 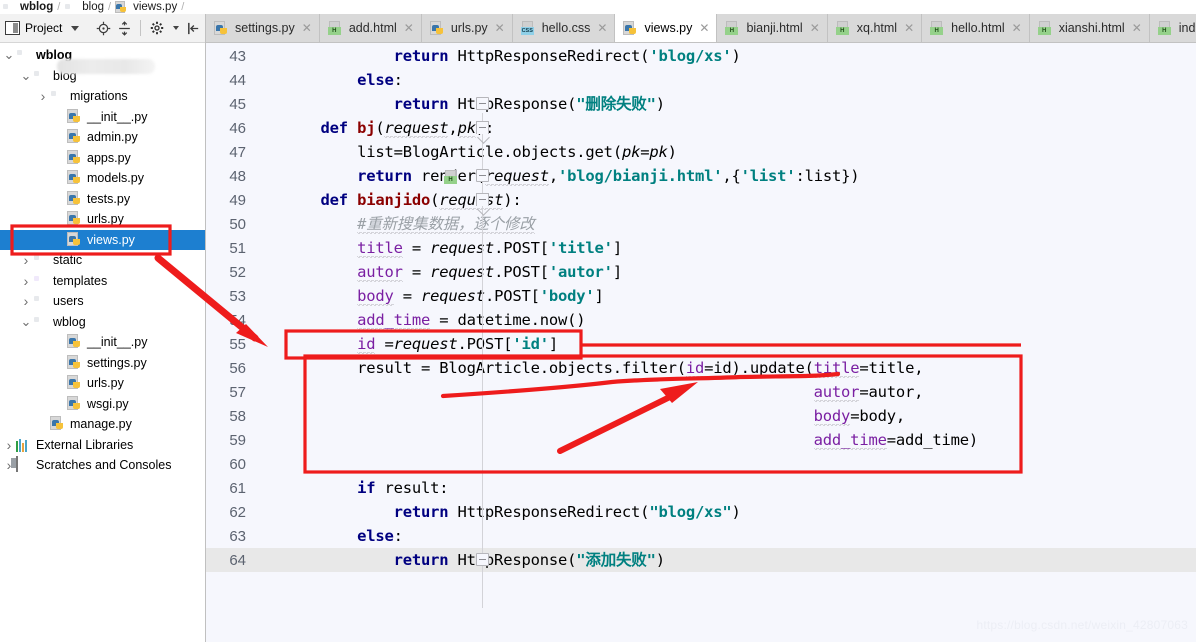 What do you see at coordinates (701, 272) in the screenshot?
I see `code-line: 52 autor = request.POST['autor']` at bounding box center [701, 272].